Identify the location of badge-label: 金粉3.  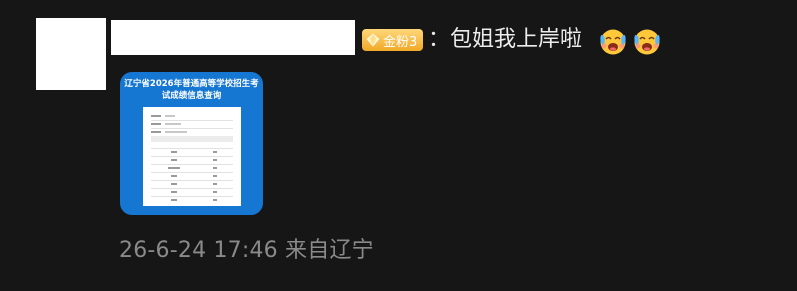
(400, 42).